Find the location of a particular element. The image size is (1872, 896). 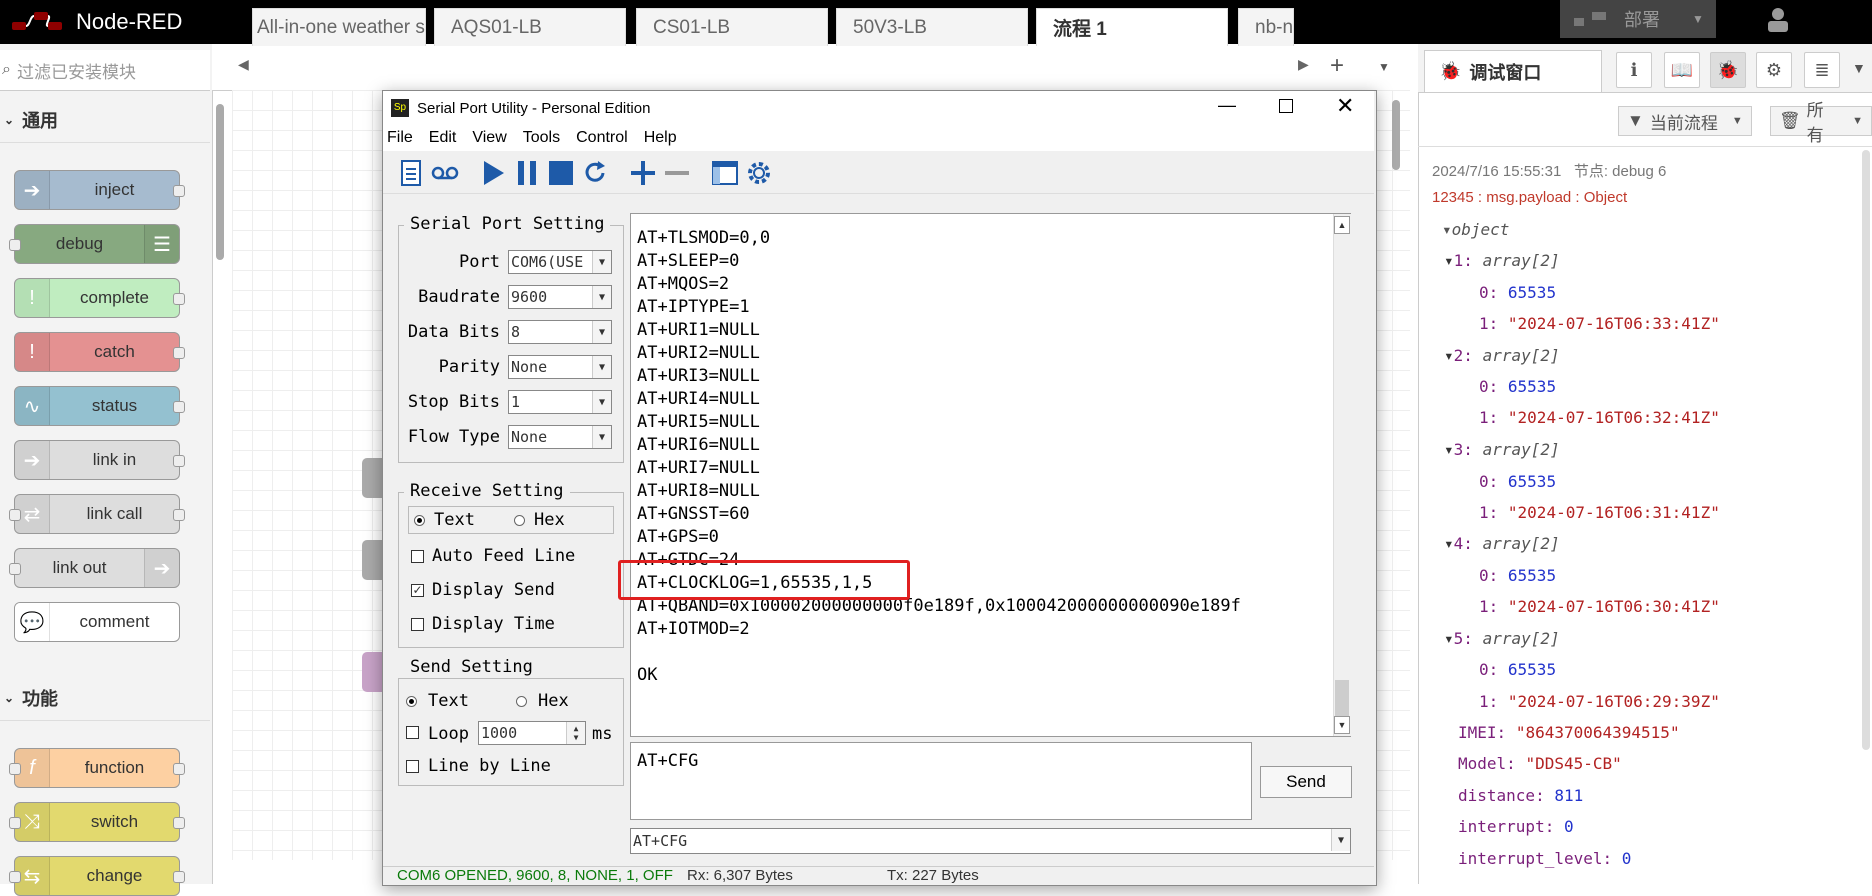

info-button: ℹ is located at coordinates (1634, 70).